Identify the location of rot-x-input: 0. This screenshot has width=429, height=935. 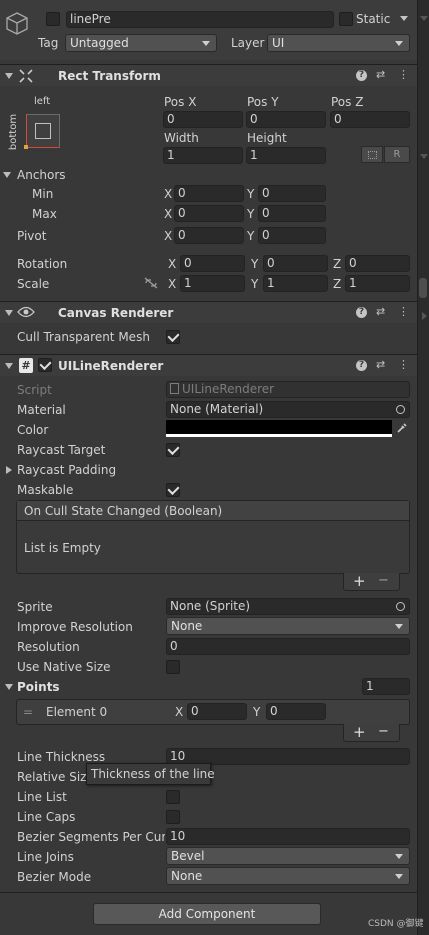
(212, 263).